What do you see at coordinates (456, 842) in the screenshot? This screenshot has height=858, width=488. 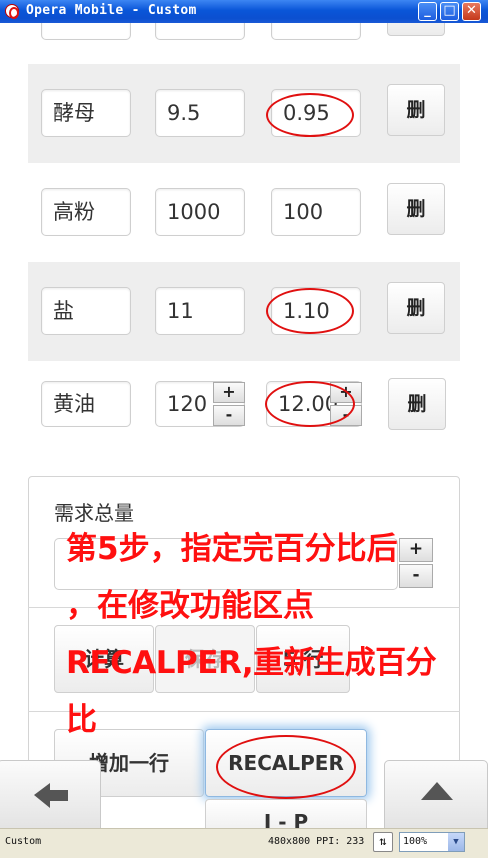 I see `chevron-down-icon: ▼` at bounding box center [456, 842].